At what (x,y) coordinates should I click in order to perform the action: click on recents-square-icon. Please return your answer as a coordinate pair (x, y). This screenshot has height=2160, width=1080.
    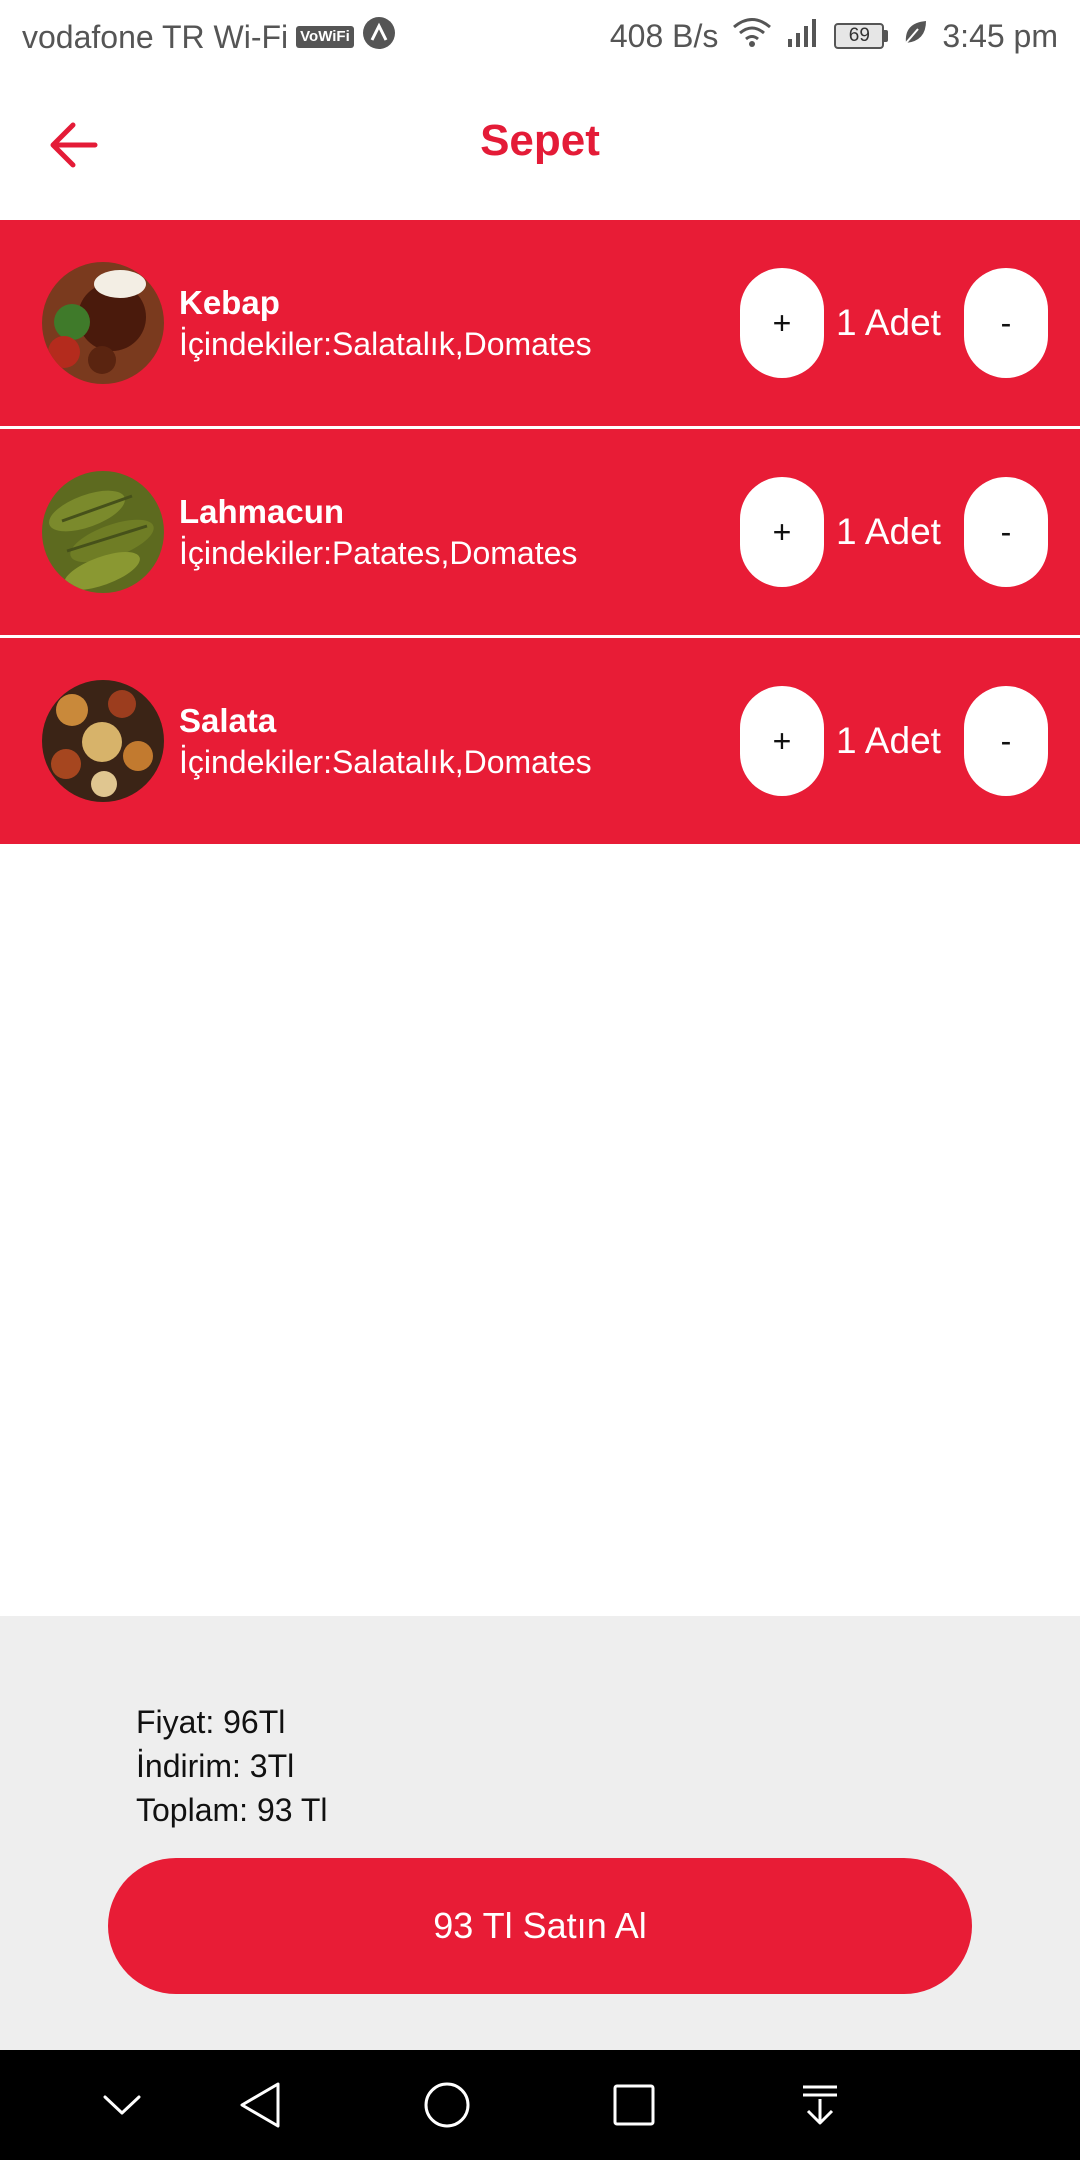
    Looking at the image, I should click on (634, 2105).